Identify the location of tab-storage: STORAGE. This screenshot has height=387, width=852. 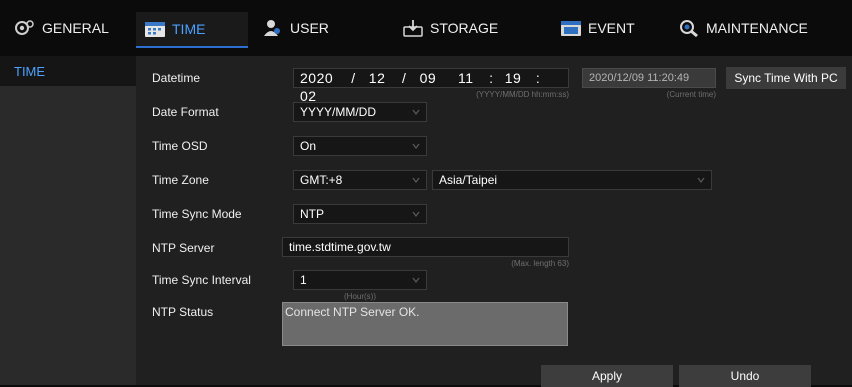
(450, 28).